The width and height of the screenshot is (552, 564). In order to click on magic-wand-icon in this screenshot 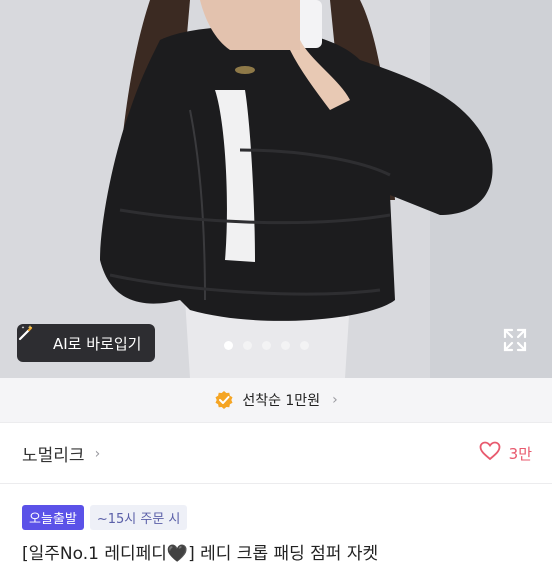, I will do `click(31, 338)`.